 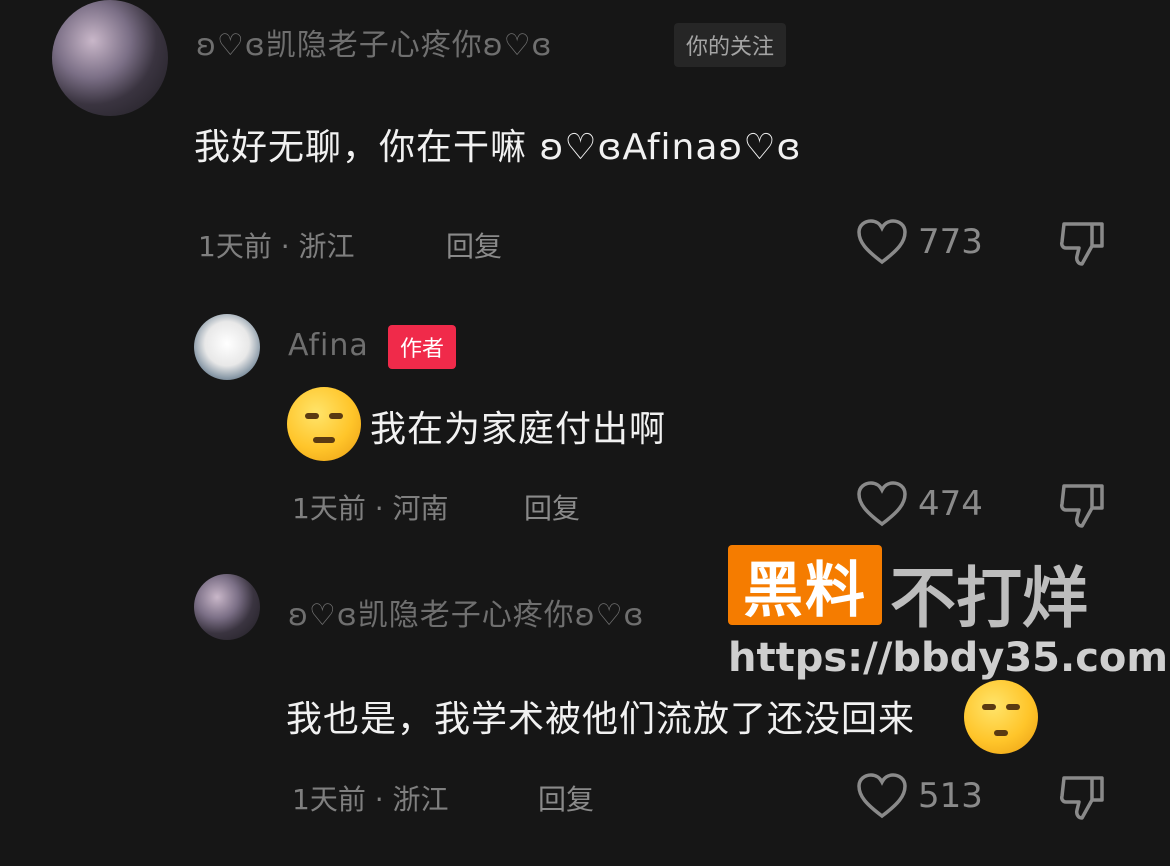 I want to click on comment-meta: 1天前 · 河南, so click(x=370, y=508).